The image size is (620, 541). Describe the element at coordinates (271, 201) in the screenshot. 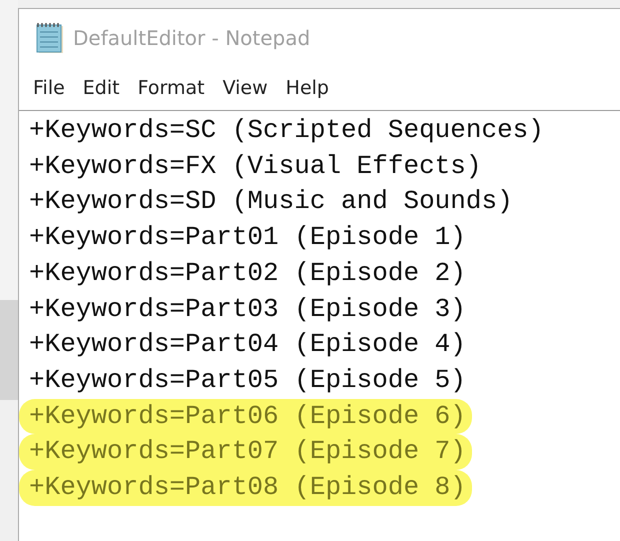

I see `text-line: +Keywords=SD (Music and Sounds)` at that location.